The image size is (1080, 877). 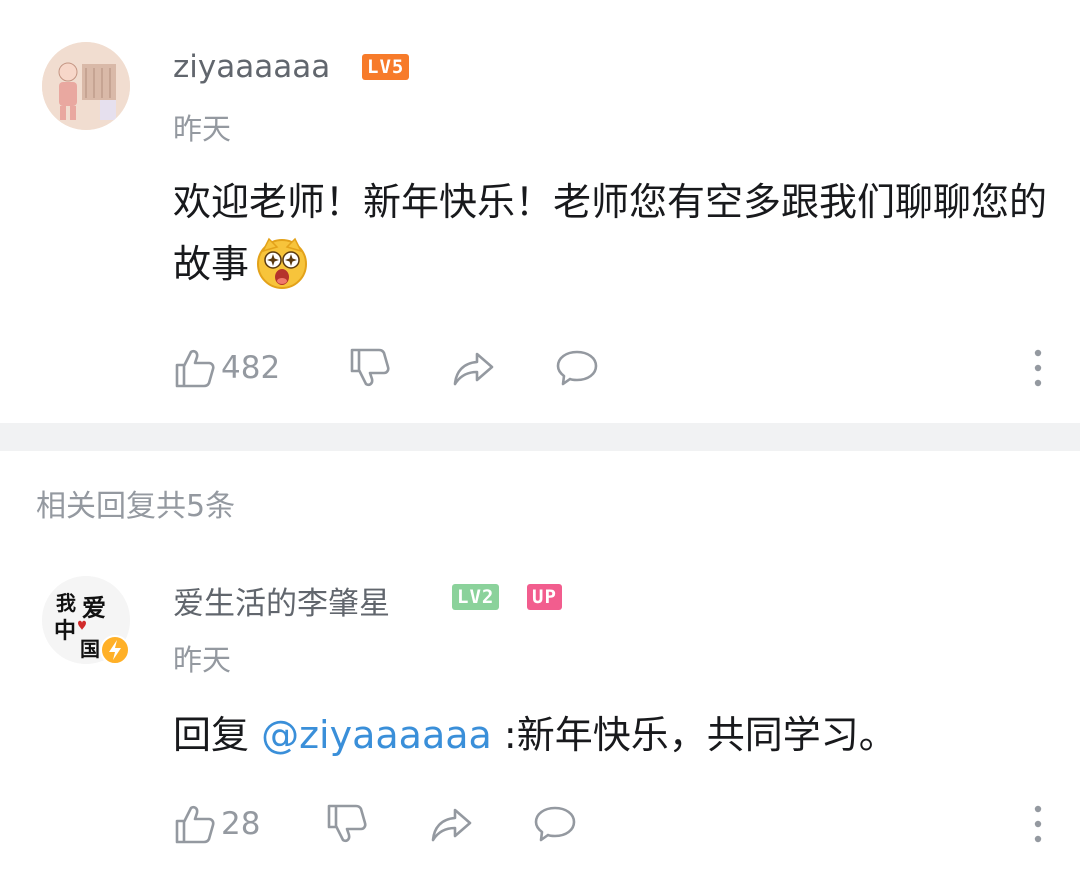 What do you see at coordinates (251, 368) in the screenshot?
I see `like-count: 482` at bounding box center [251, 368].